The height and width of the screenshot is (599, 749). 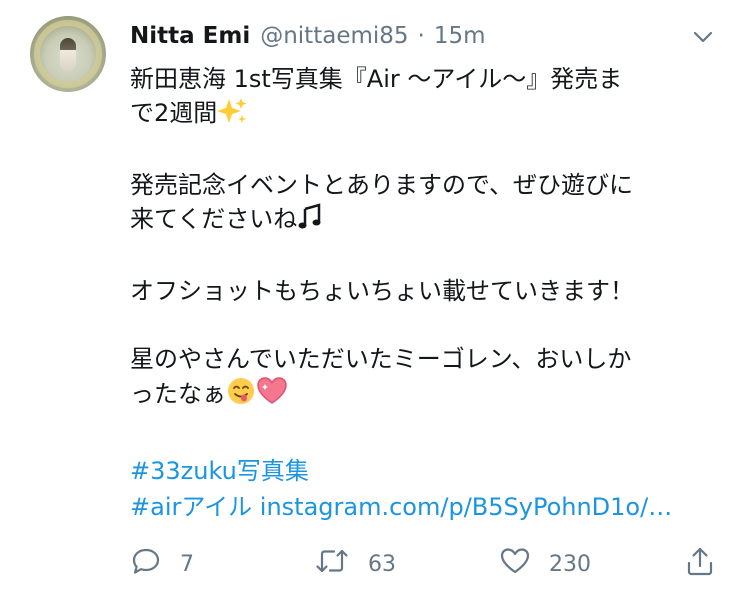 What do you see at coordinates (430, 378) in the screenshot?
I see `paragraph-4: 星のやさんでいただいたミーゴレン、おいしか ったなぁ` at bounding box center [430, 378].